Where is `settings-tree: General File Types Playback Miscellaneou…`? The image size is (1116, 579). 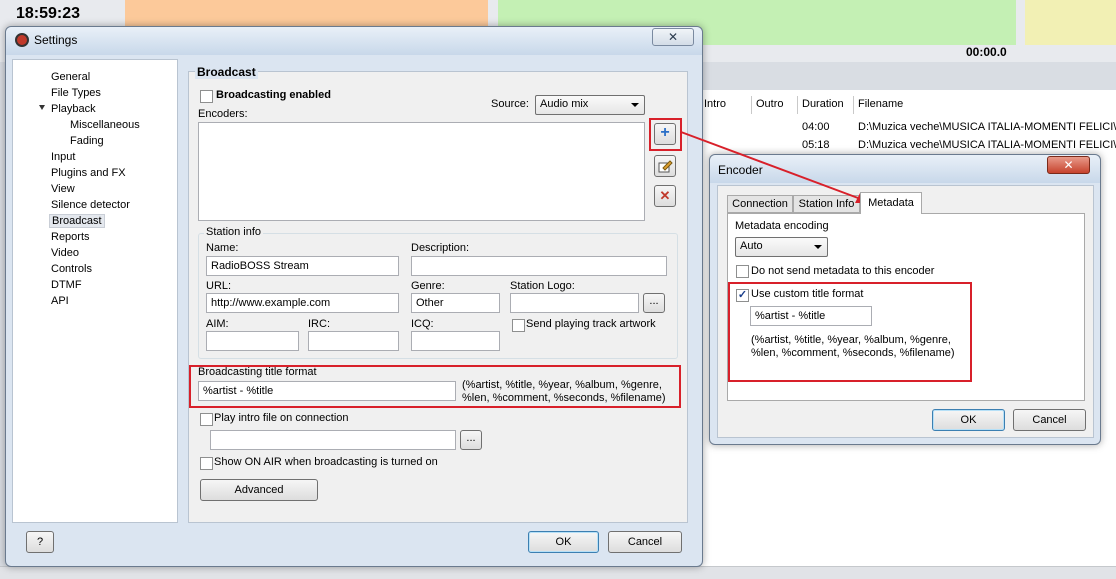
settings-tree: General File Types Playback Miscellaneou… is located at coordinates (95, 291).